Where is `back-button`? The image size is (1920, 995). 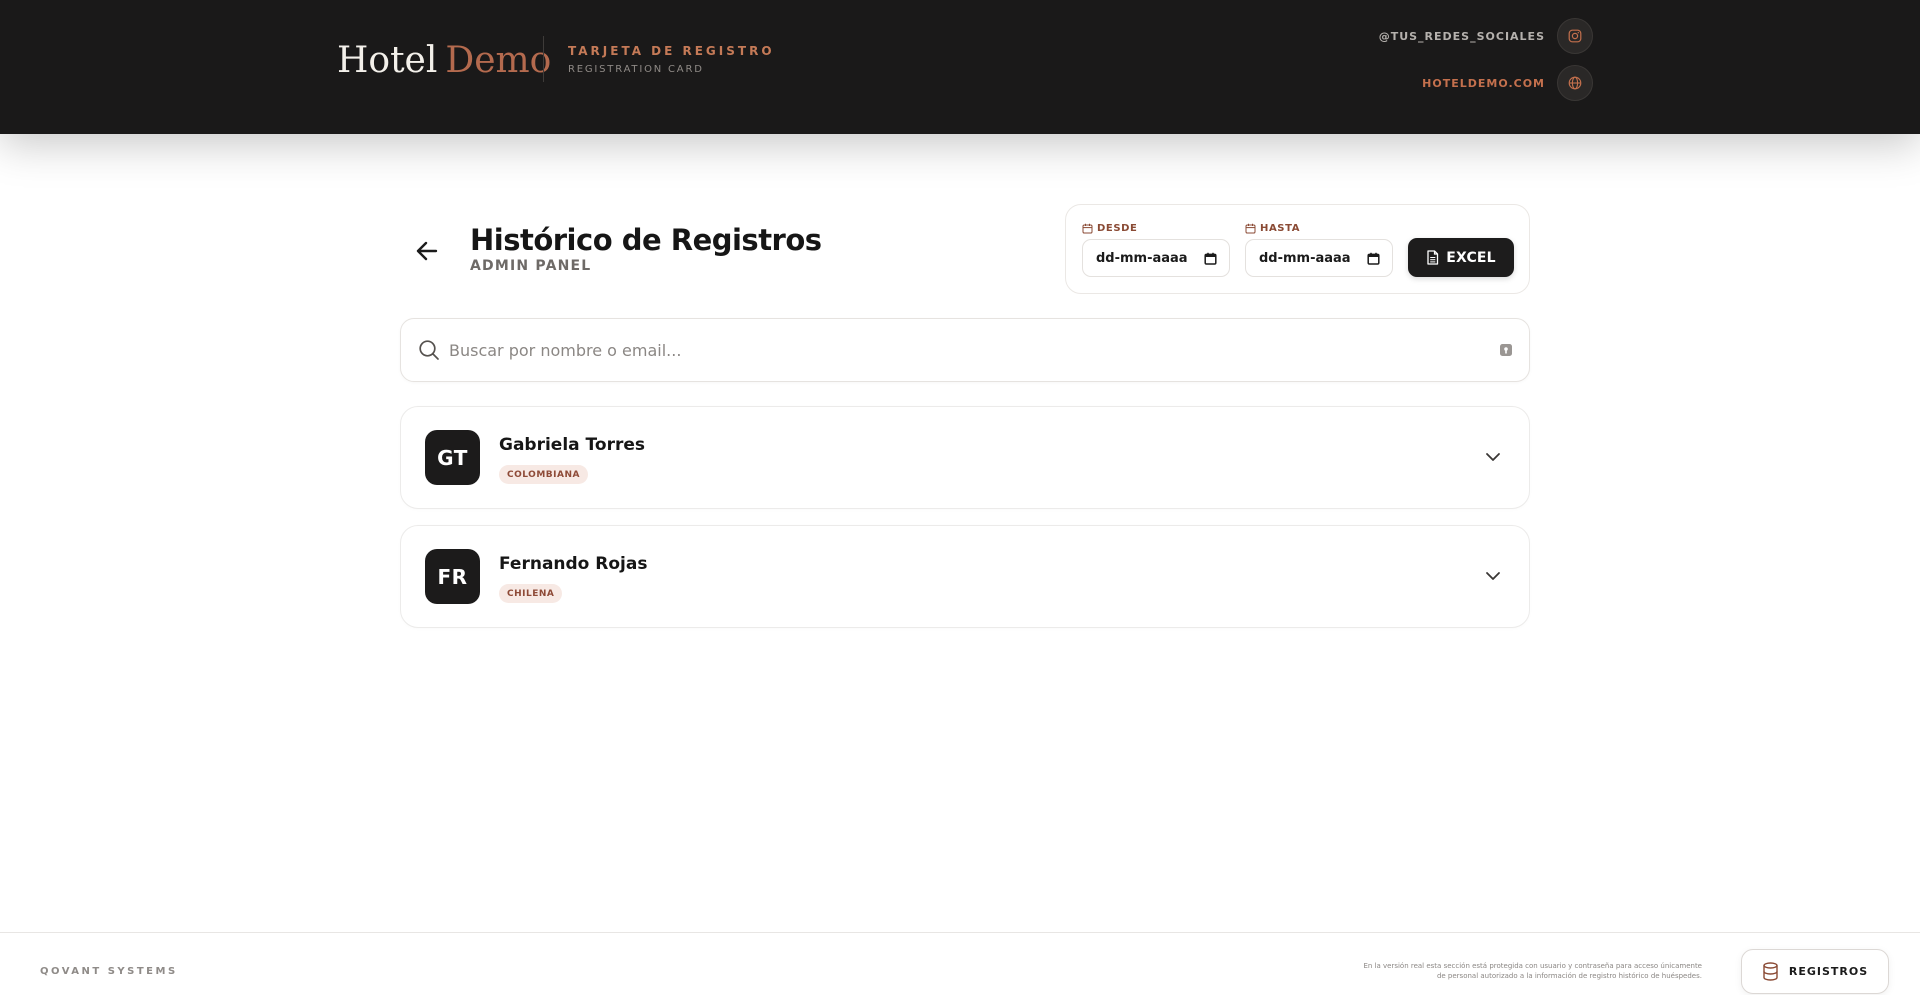
back-button is located at coordinates (427, 251).